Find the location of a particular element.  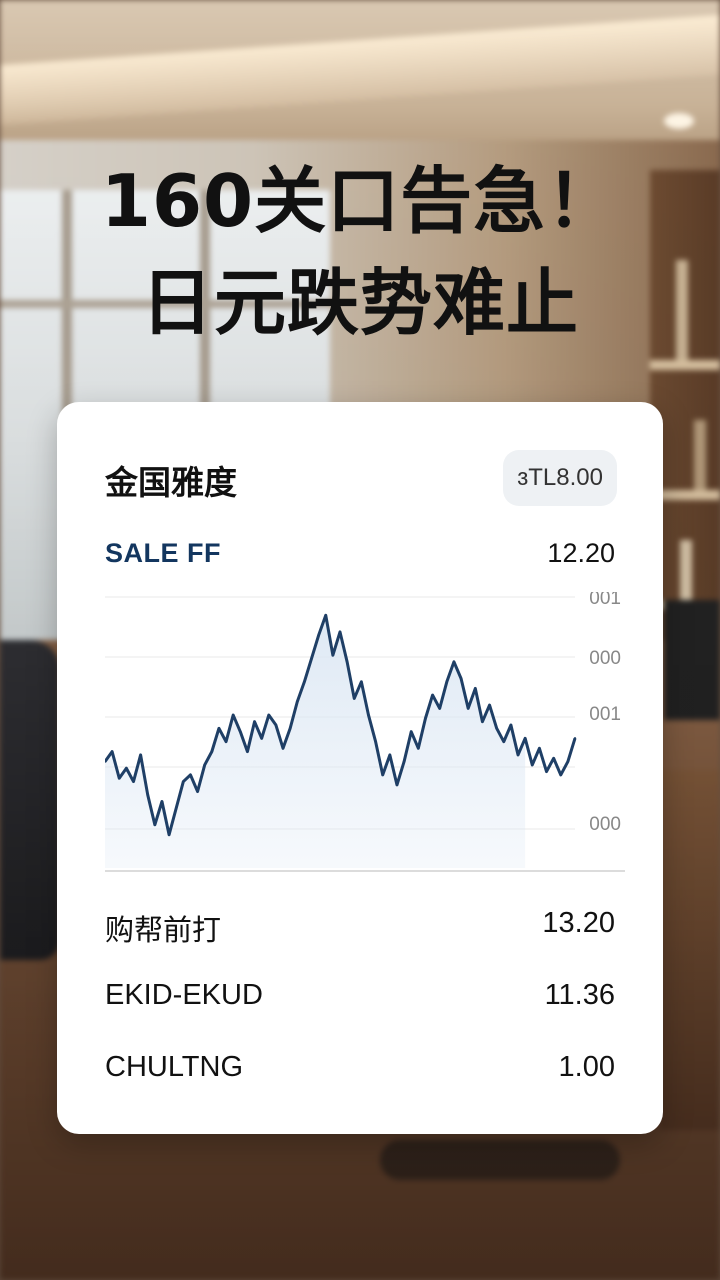

card-title: 金国雅度 is located at coordinates (171, 482).